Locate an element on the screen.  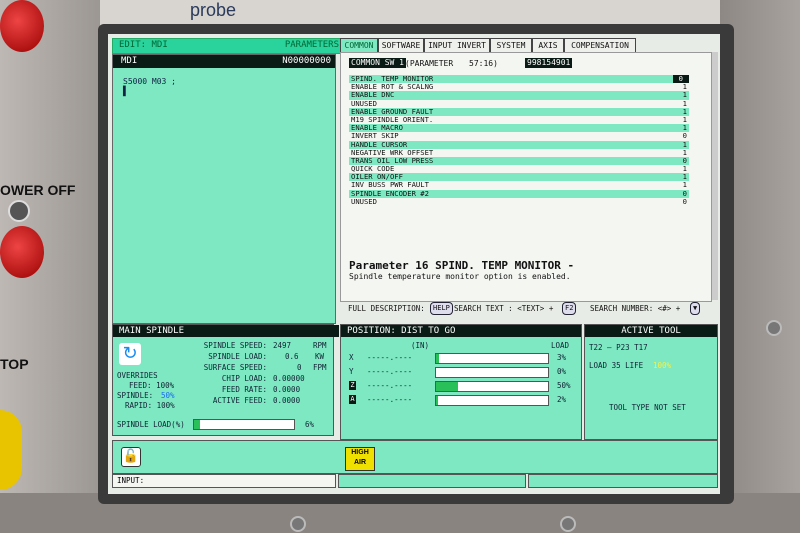
mdi-title: MDI is located at coordinates (129, 61).